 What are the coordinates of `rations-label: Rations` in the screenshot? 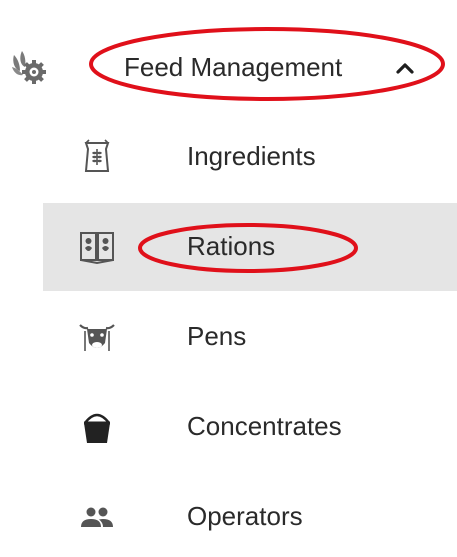 It's located at (231, 246).